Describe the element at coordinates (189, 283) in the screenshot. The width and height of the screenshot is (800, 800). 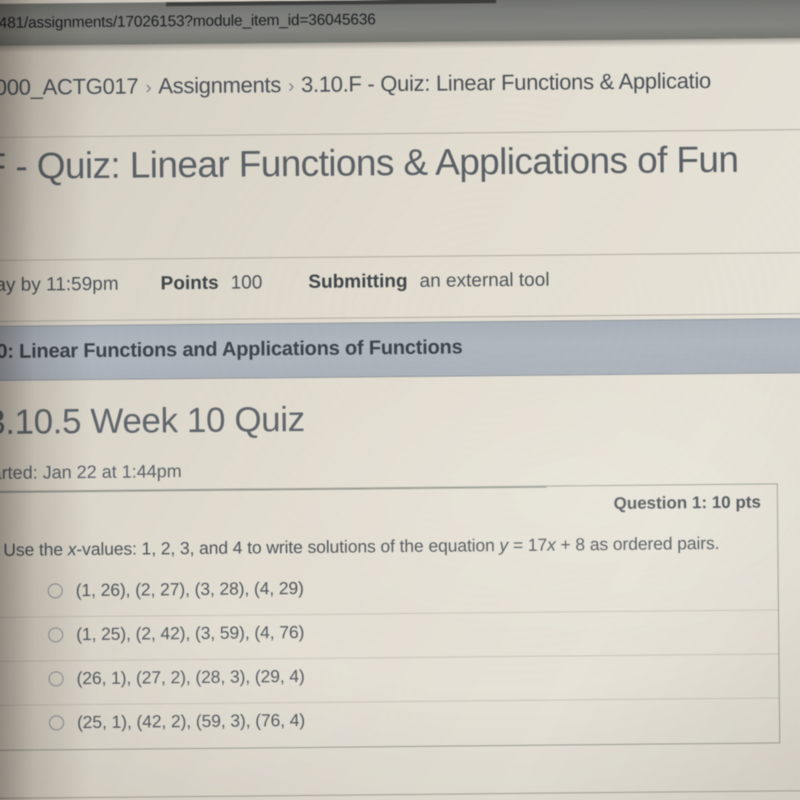
I see `points-label: Points` at that location.